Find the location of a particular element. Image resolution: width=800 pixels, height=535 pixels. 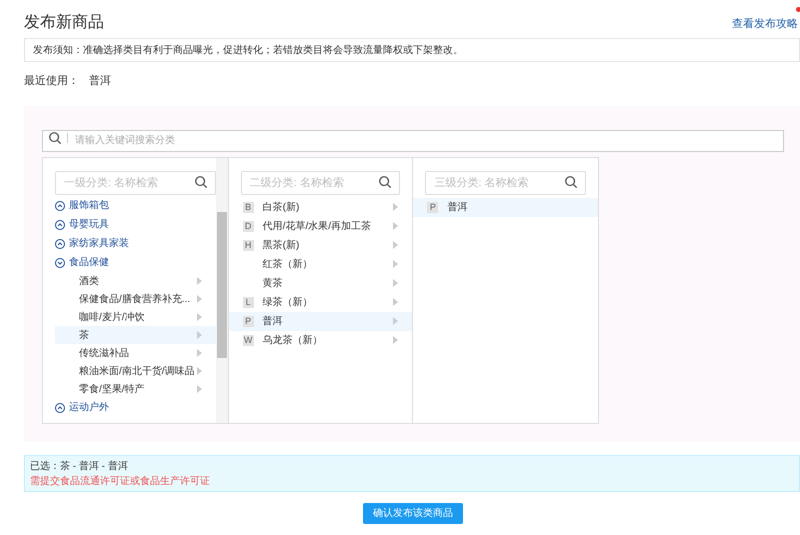

category-item: B 白茶(新) is located at coordinates (320, 207).